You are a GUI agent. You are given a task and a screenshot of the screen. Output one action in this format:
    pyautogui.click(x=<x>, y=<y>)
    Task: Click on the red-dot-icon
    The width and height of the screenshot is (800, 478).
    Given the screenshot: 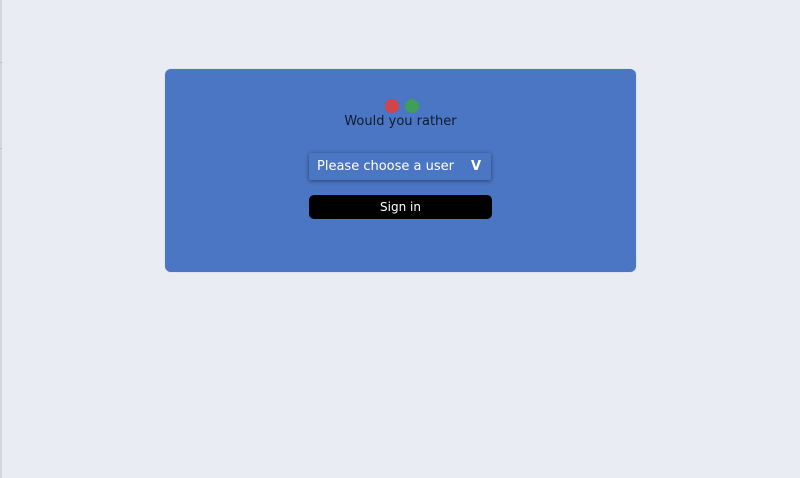 What is the action you would take?
    pyautogui.click(x=392, y=106)
    